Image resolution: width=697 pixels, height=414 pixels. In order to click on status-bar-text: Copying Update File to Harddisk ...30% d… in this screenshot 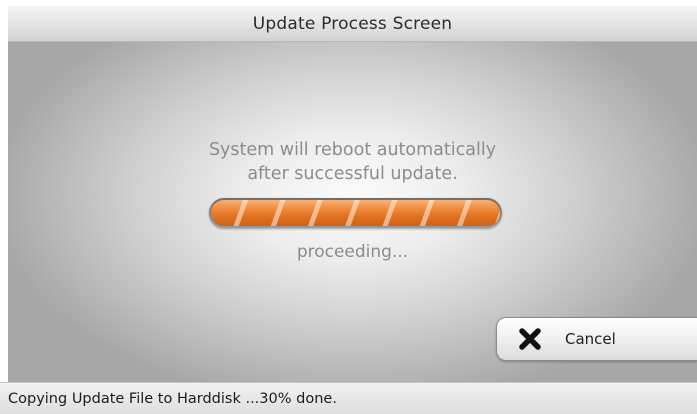, I will do `click(172, 398)`.